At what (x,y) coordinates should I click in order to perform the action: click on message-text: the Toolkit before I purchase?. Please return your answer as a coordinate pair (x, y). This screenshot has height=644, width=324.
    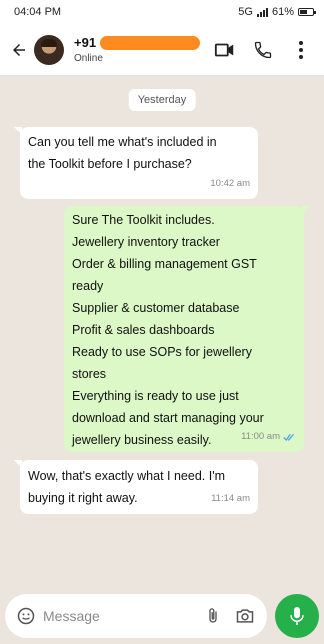
    Looking at the image, I should click on (110, 164).